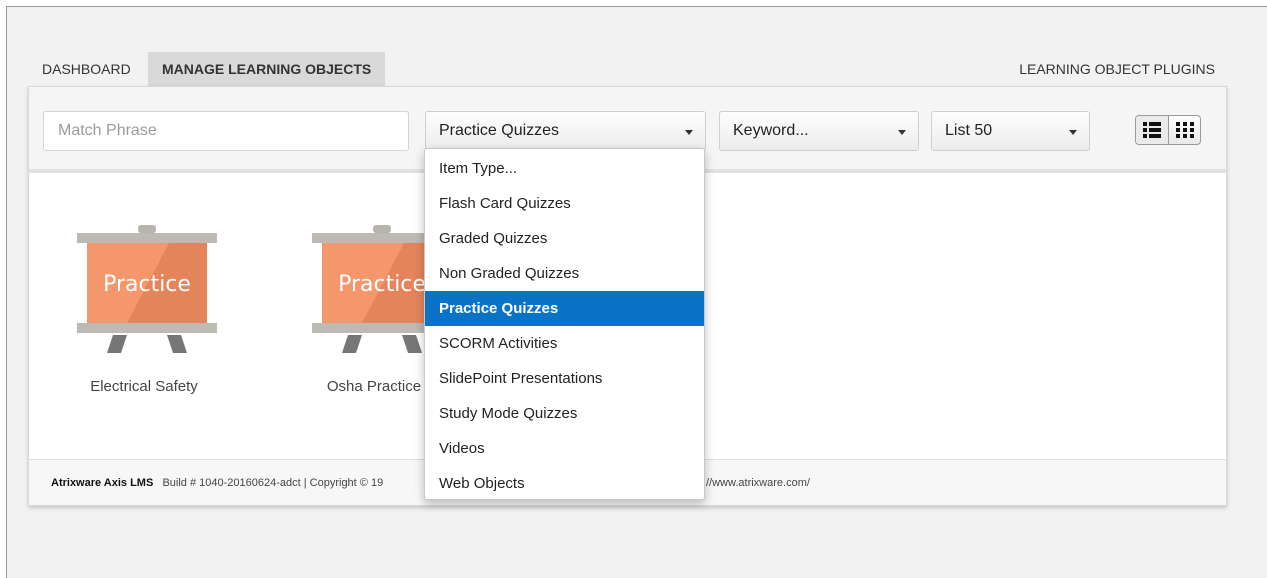  What do you see at coordinates (969, 130) in the screenshot?
I see `list-count-select-value: List 50` at bounding box center [969, 130].